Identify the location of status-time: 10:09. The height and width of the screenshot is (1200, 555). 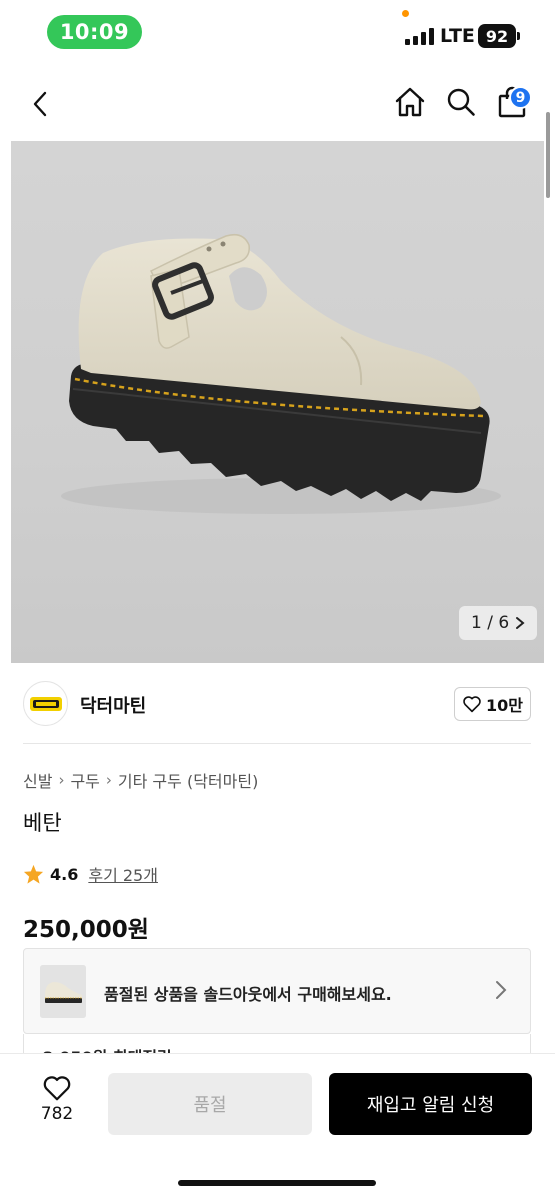
(94, 32).